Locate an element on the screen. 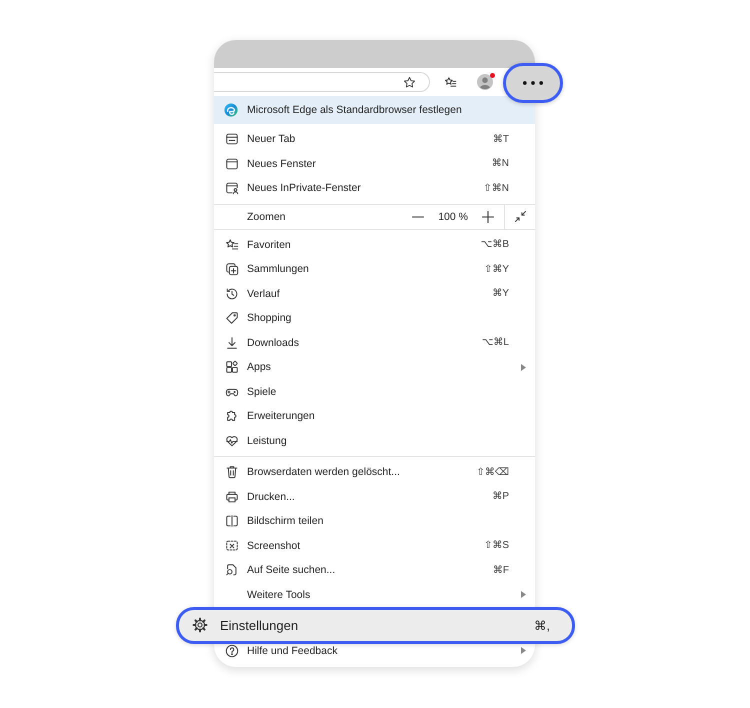  printer-icon is located at coordinates (232, 497).